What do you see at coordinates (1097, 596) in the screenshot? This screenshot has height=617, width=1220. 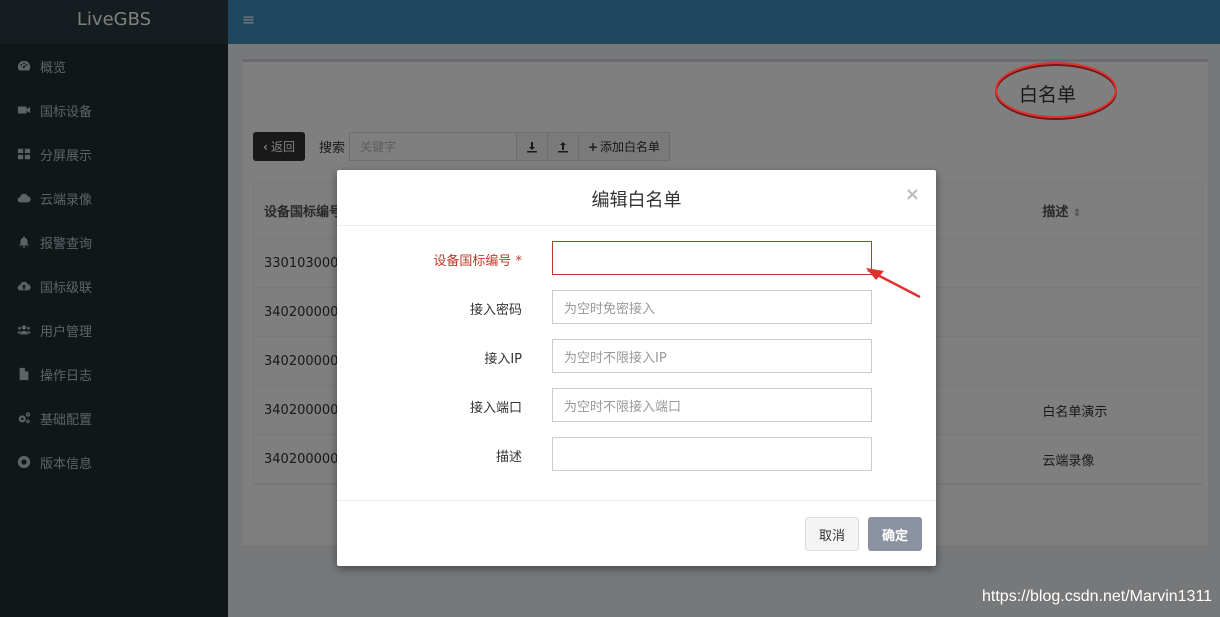 I see `watermark: https://blog.csdn.net/Marvin1311` at bounding box center [1097, 596].